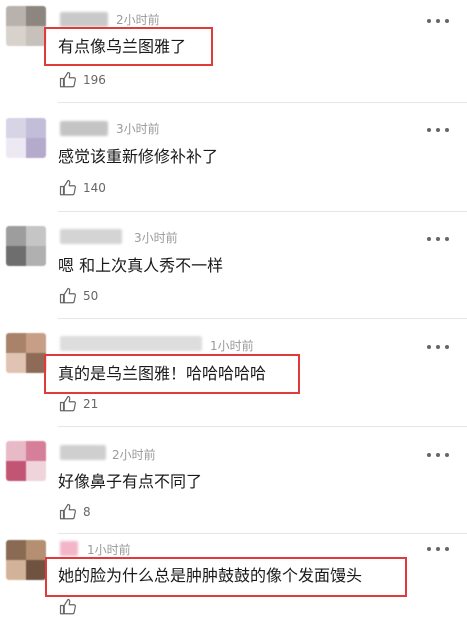  Describe the element at coordinates (78, 296) in the screenshot. I see `like-button: 50` at that location.